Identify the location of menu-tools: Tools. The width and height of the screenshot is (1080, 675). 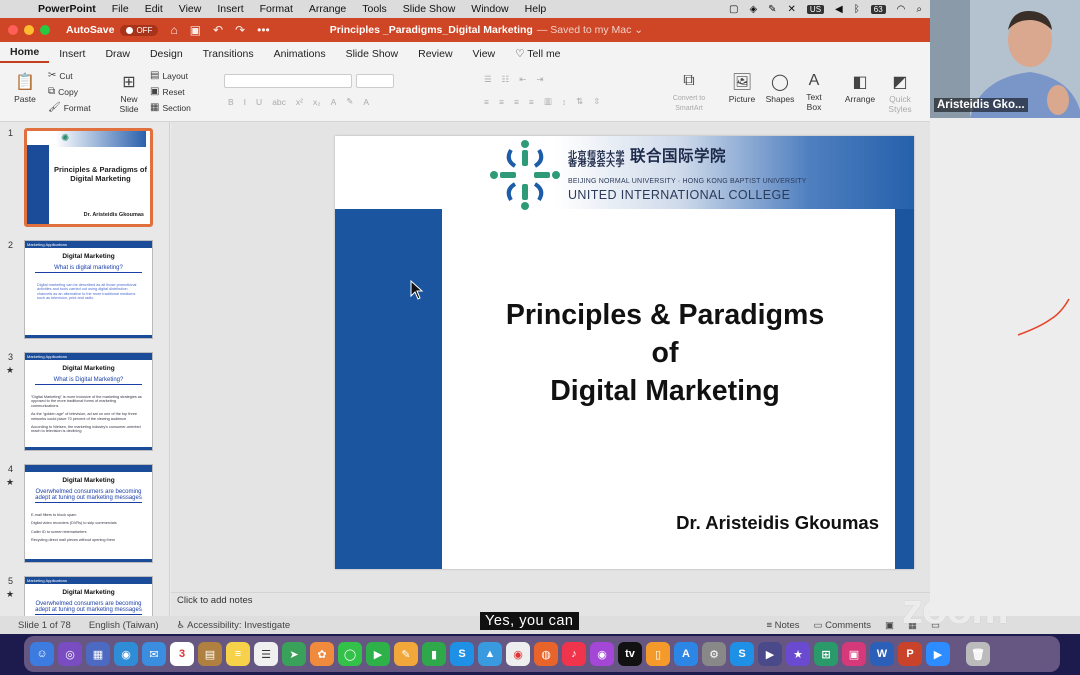
(374, 9).